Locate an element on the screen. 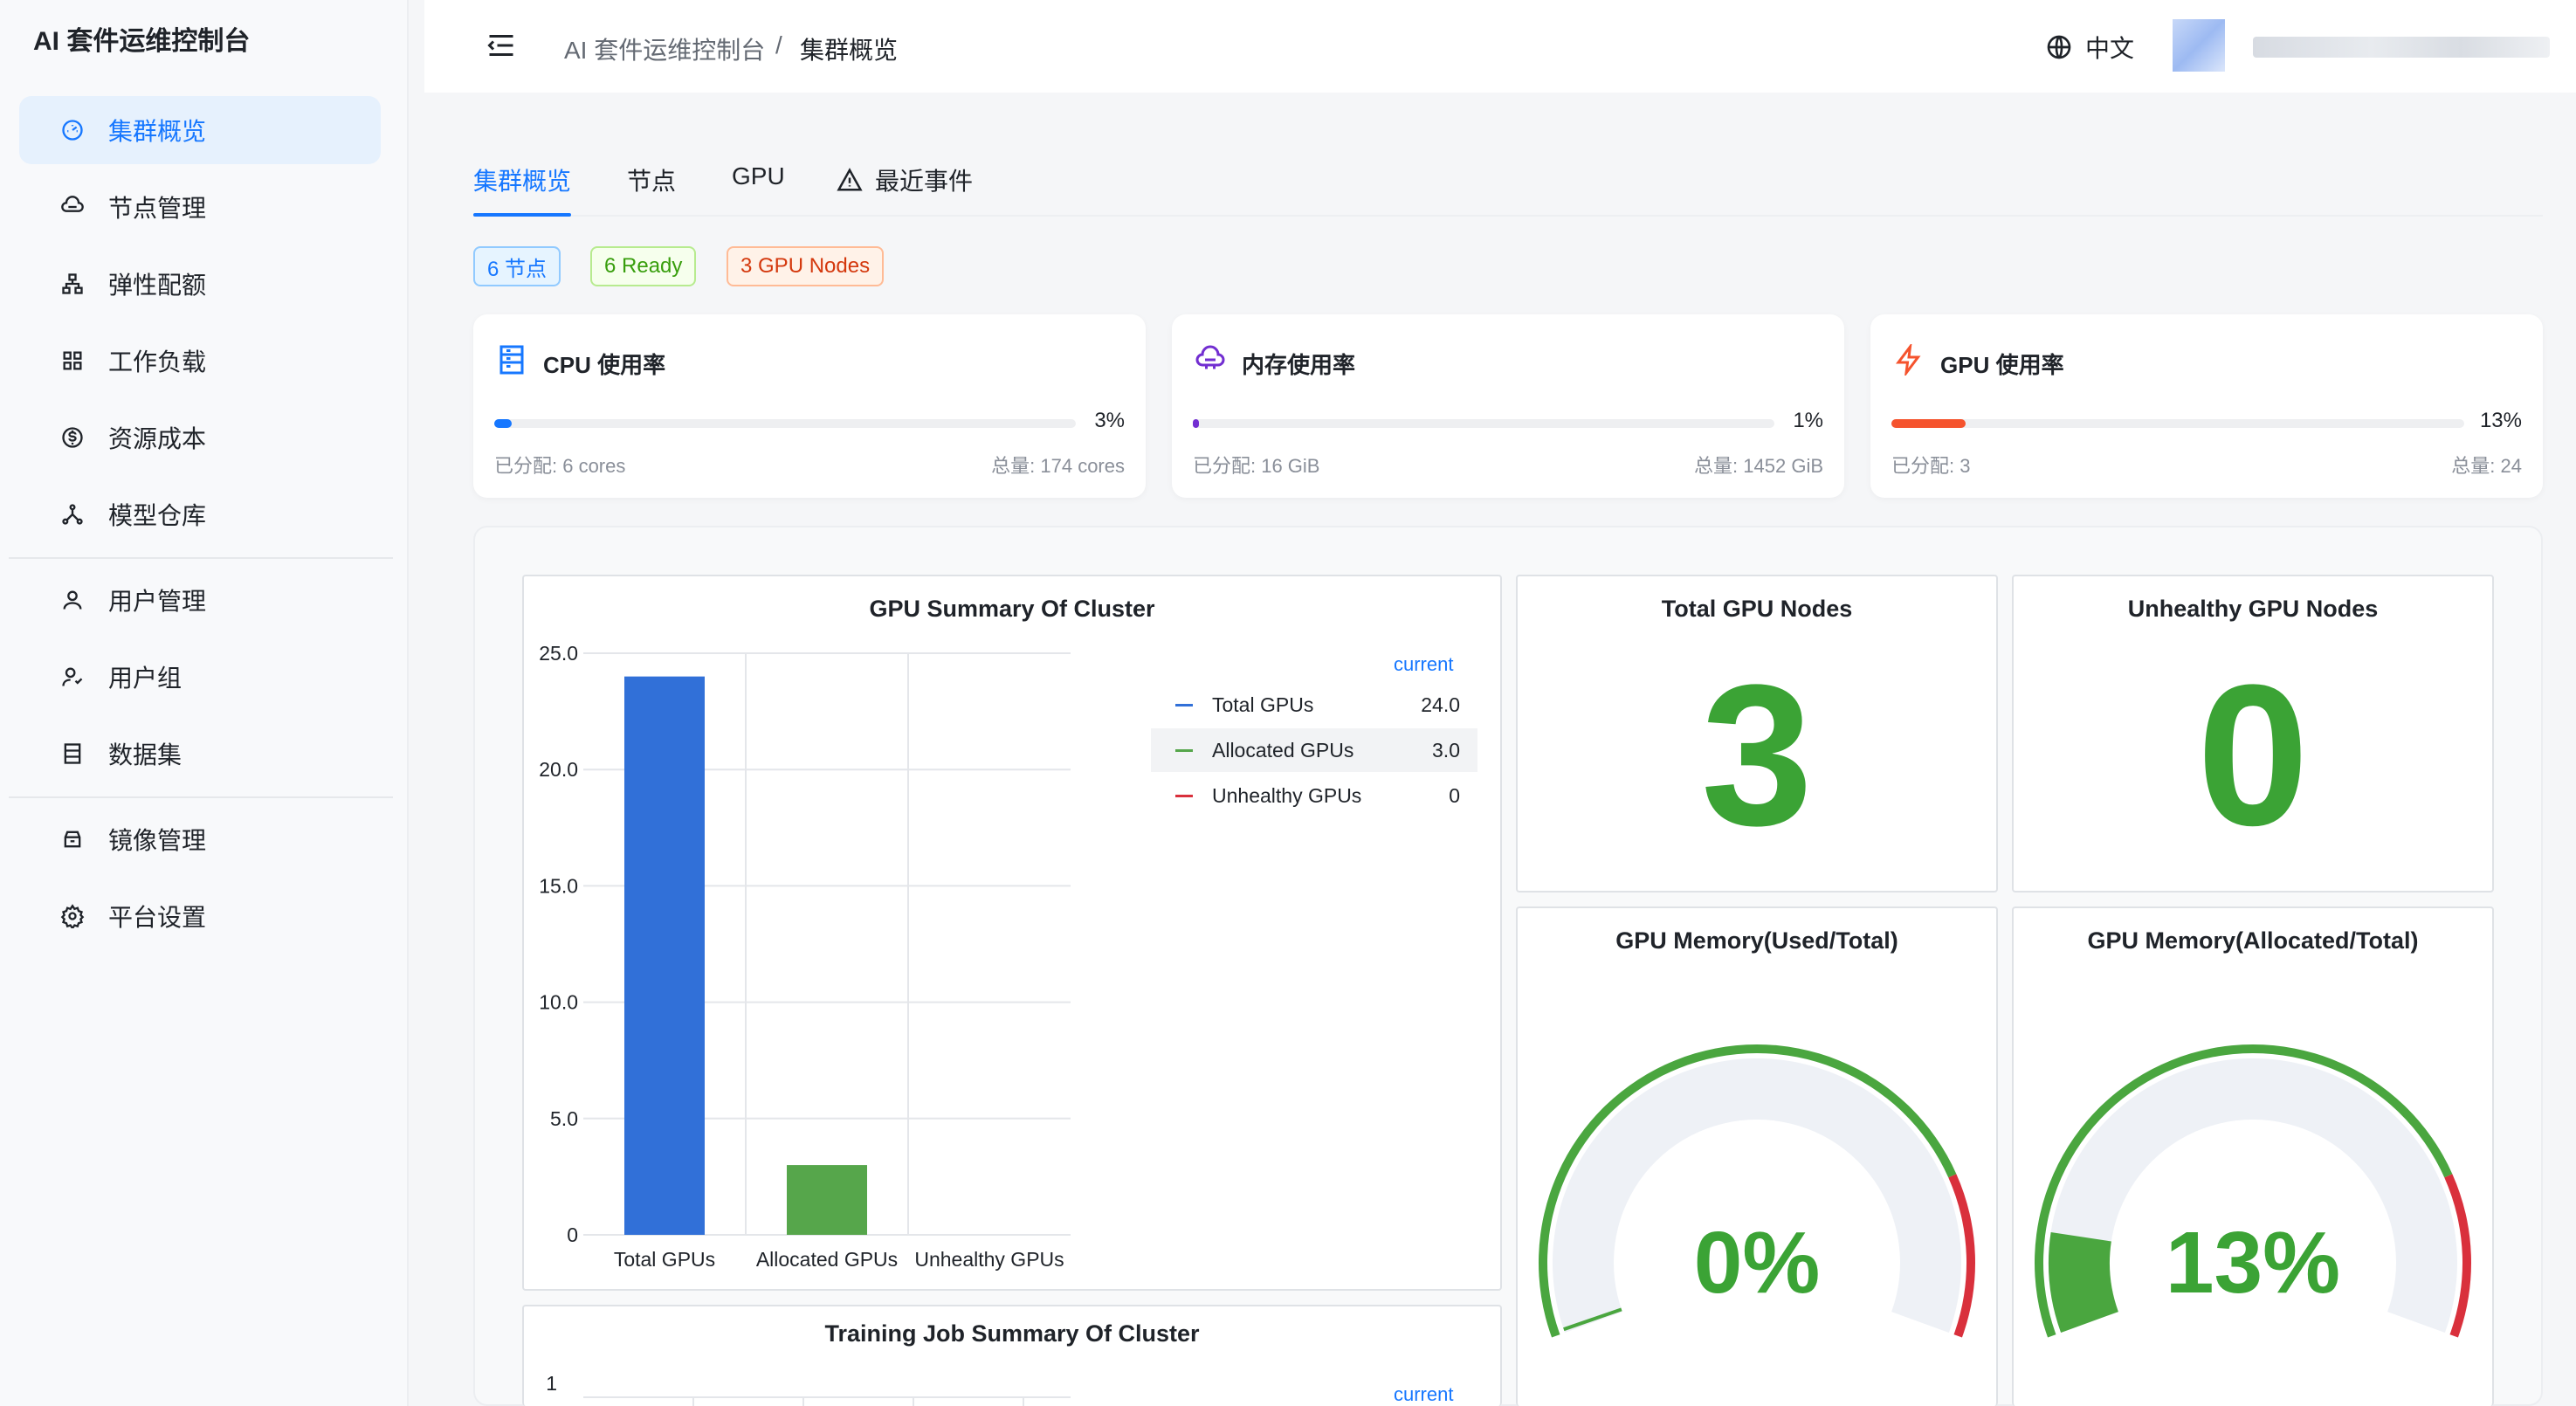  legend-name: Unhealthy GPUs is located at coordinates (1287, 795).